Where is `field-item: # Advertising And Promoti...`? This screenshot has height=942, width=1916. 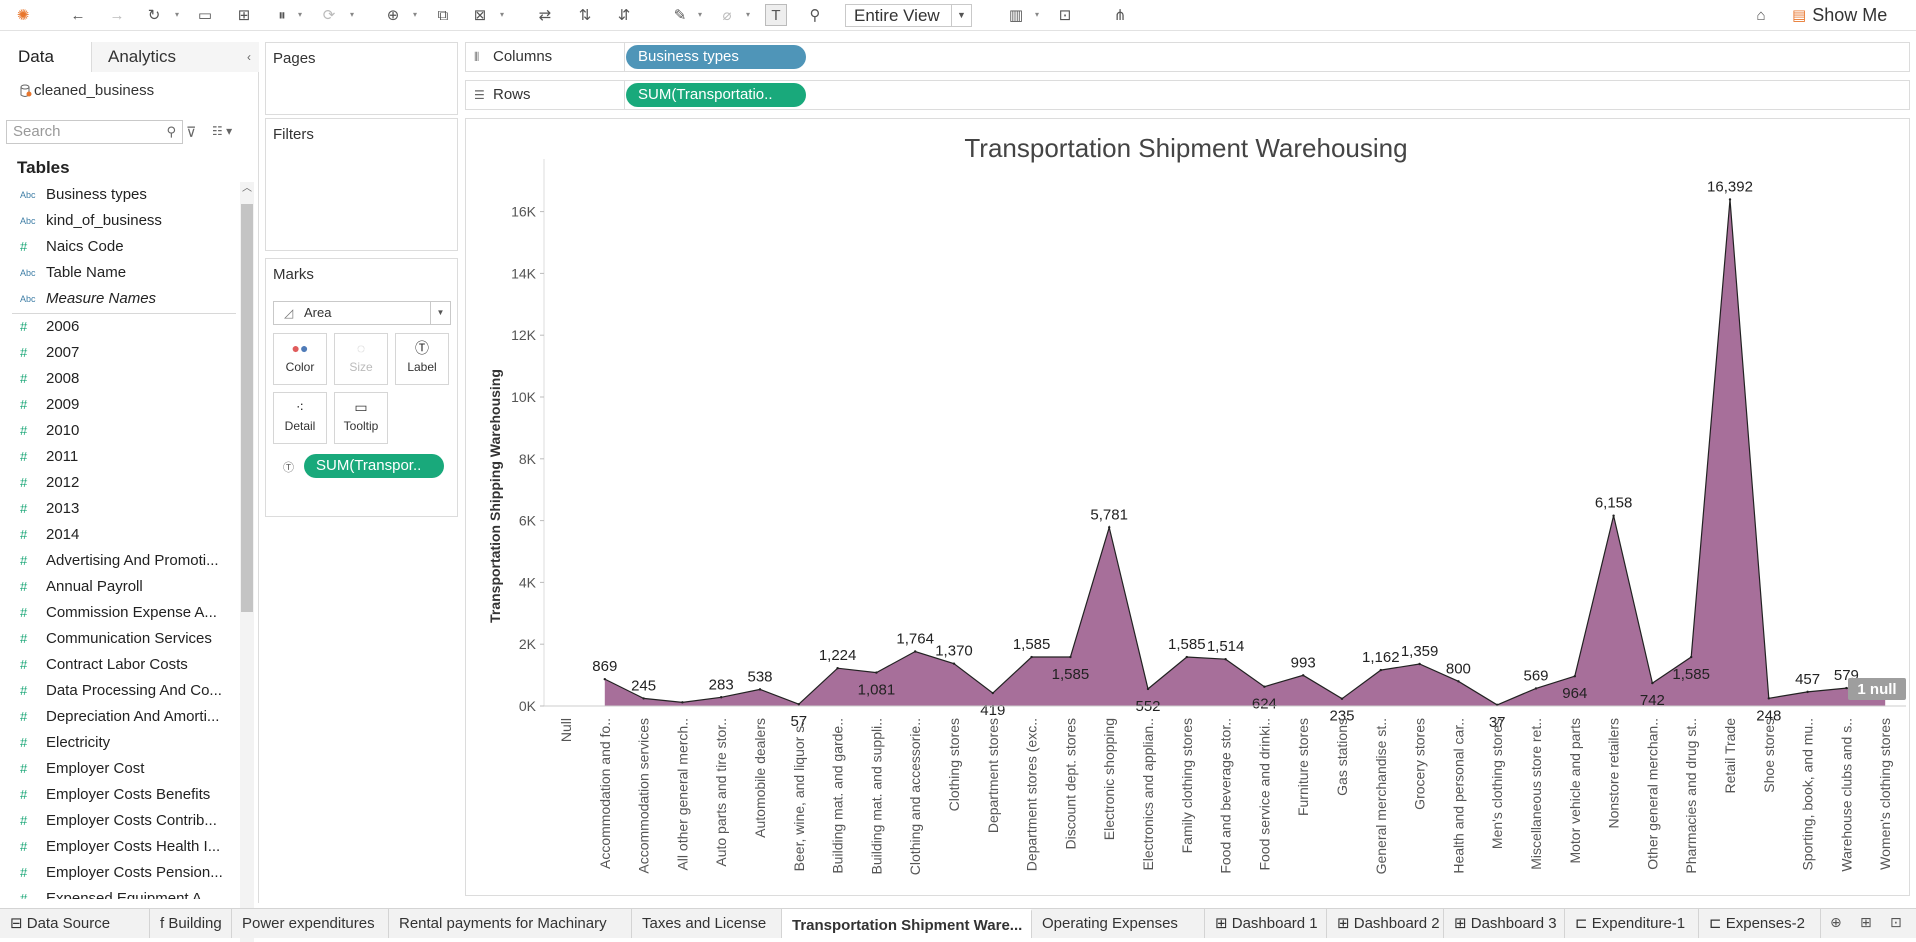 field-item: # Advertising And Promoti... is located at coordinates (120, 561).